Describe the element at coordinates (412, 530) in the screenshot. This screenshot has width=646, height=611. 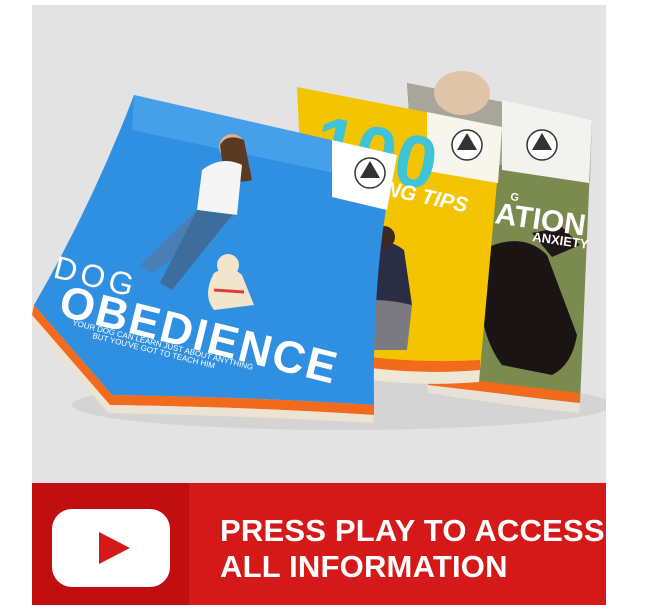
I see `cta-line-1: PRESS PLAY TO ACCESS` at that location.